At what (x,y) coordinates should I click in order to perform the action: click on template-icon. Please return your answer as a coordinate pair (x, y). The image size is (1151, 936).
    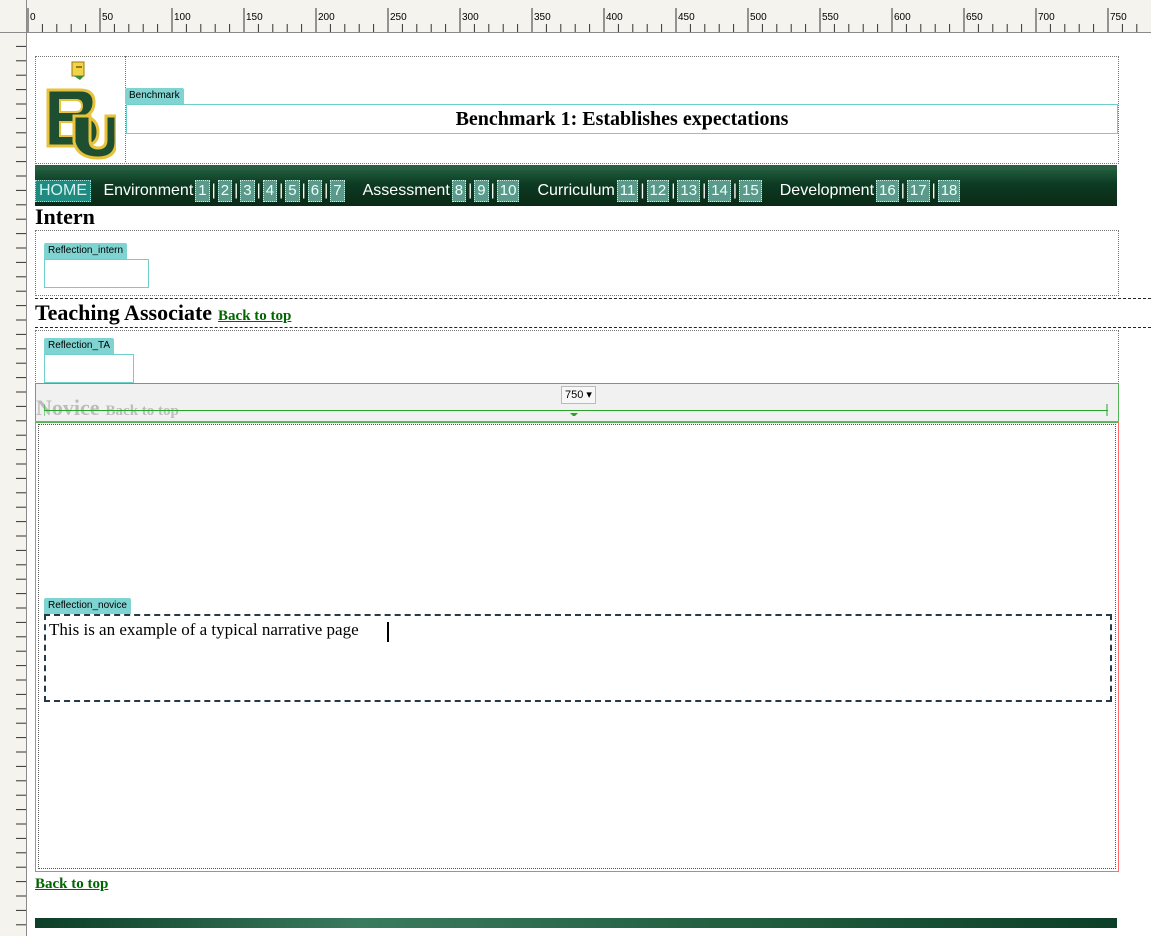
    Looking at the image, I should click on (78, 70).